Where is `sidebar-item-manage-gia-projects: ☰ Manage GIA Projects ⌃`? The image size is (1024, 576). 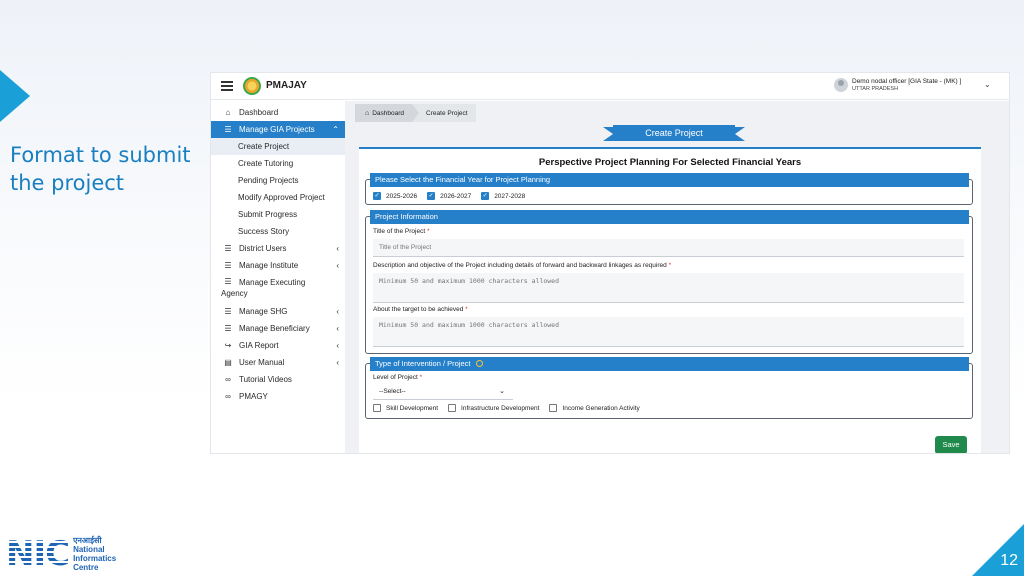 sidebar-item-manage-gia-projects: ☰ Manage GIA Projects ⌃ is located at coordinates (278, 129).